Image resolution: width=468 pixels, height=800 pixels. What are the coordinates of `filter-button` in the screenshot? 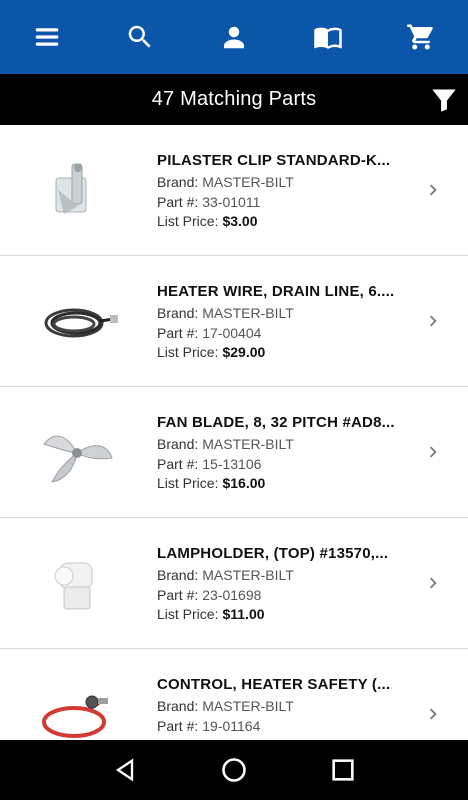 It's located at (444, 100).